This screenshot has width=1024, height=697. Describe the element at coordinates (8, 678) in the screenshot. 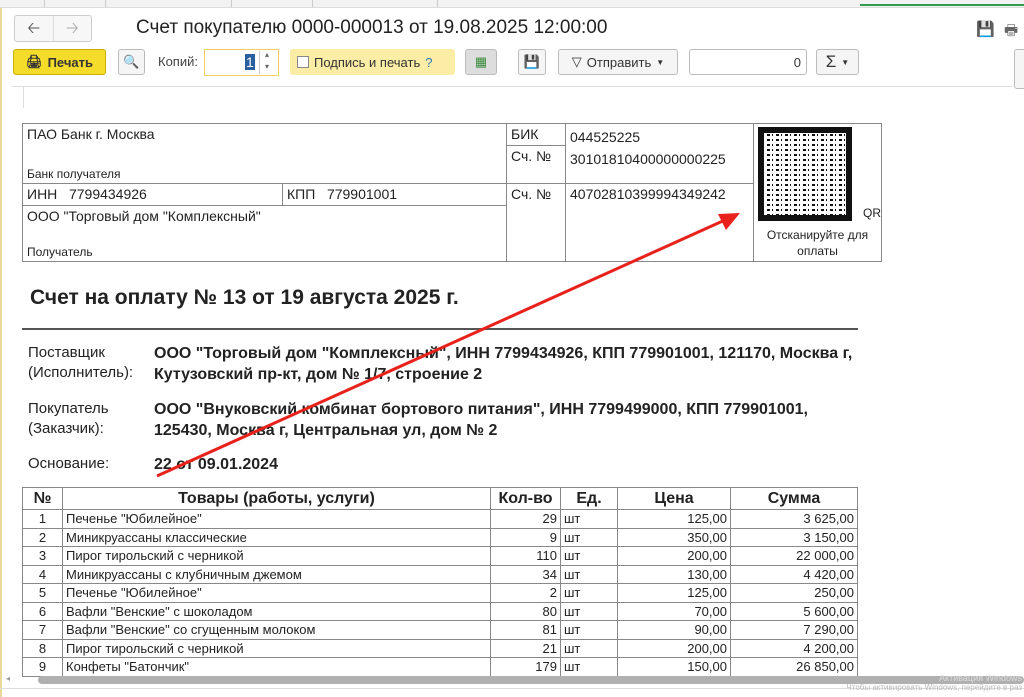

I see `scroll-left-icon: ◂` at that location.